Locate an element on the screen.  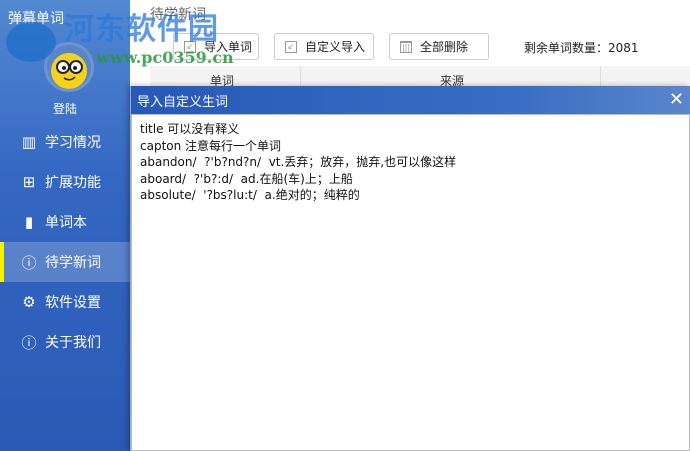
sidebar-item-settings: ⚙ 软件设置 is located at coordinates (65, 302).